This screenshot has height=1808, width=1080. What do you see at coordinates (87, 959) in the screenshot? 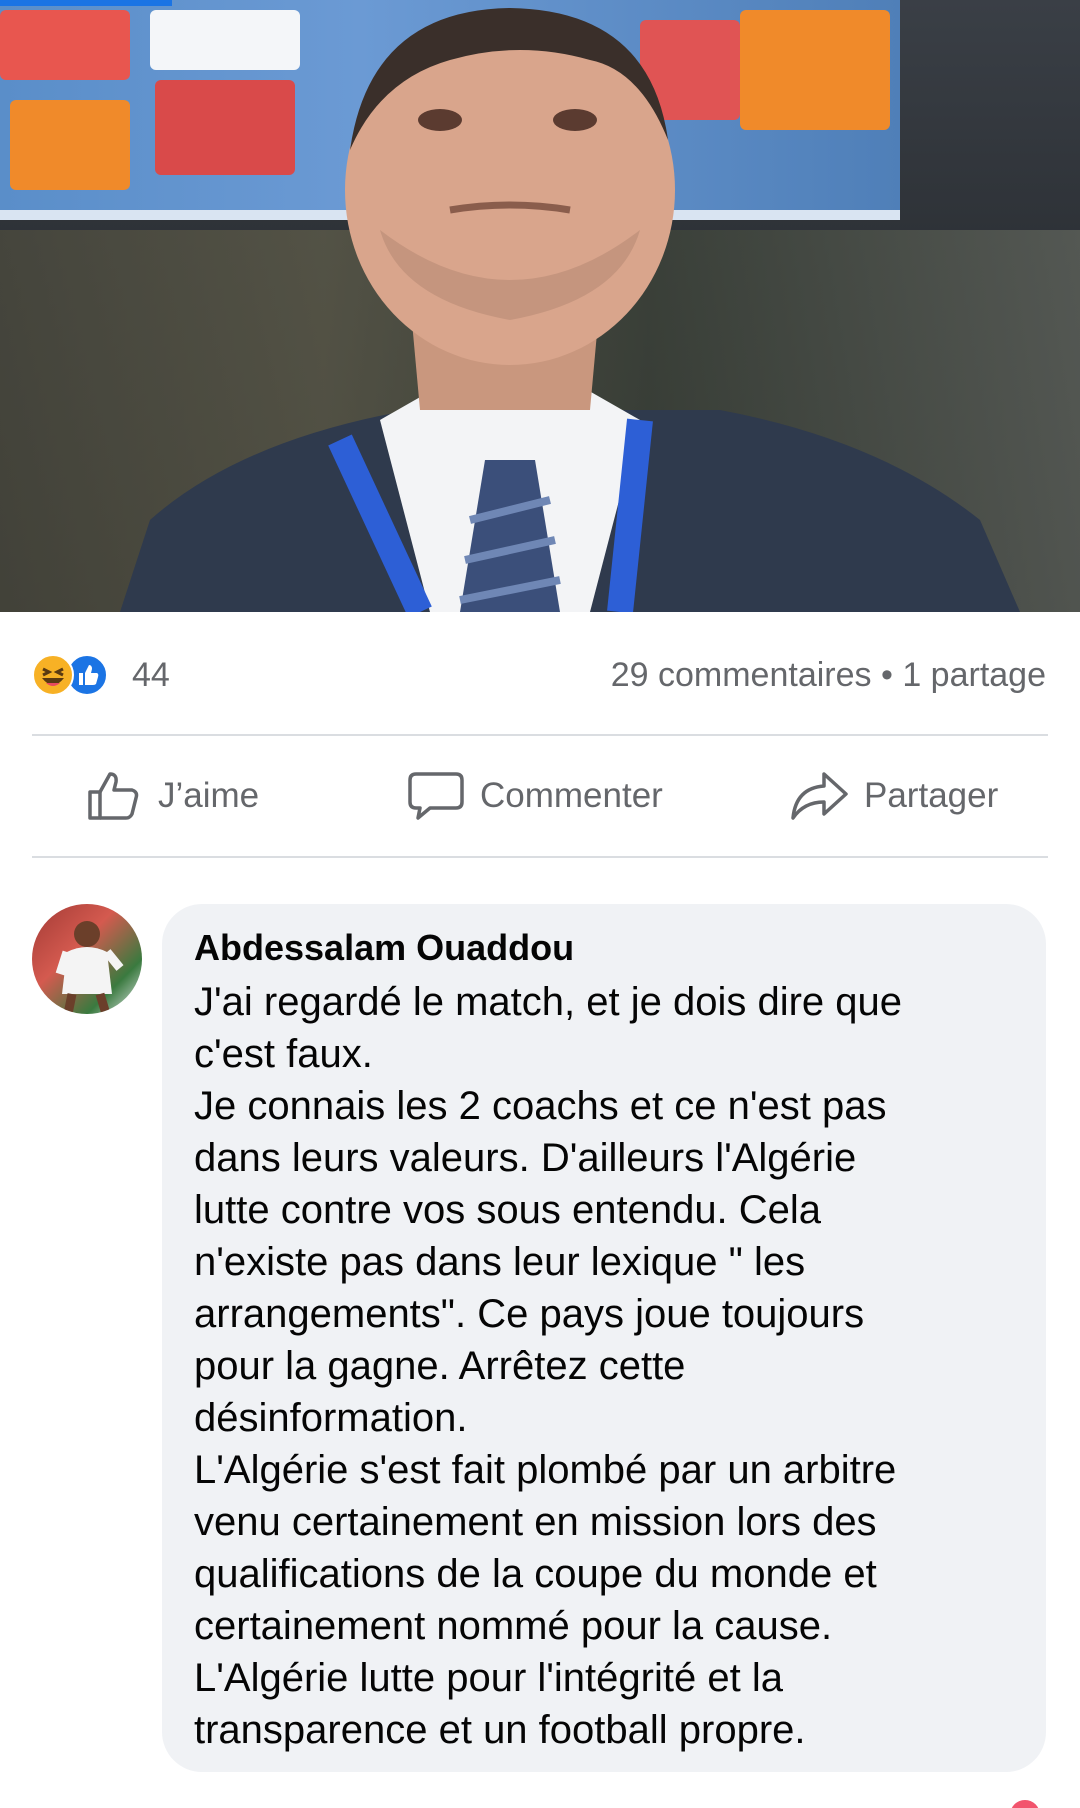
I see `commenter-avatar` at bounding box center [87, 959].